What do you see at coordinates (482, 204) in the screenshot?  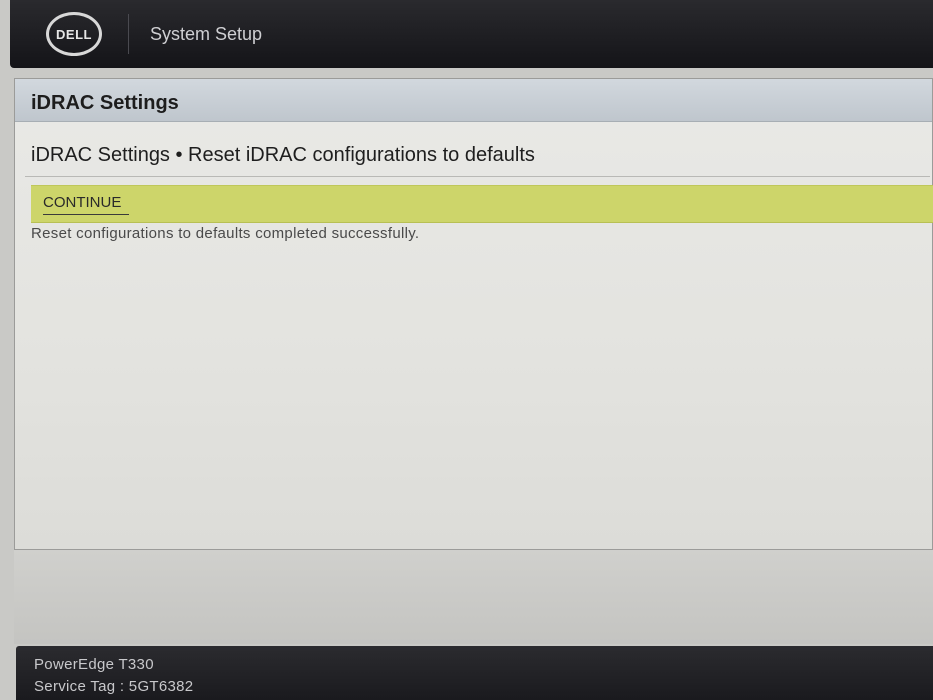 I see `action-bar: CONTINUE` at bounding box center [482, 204].